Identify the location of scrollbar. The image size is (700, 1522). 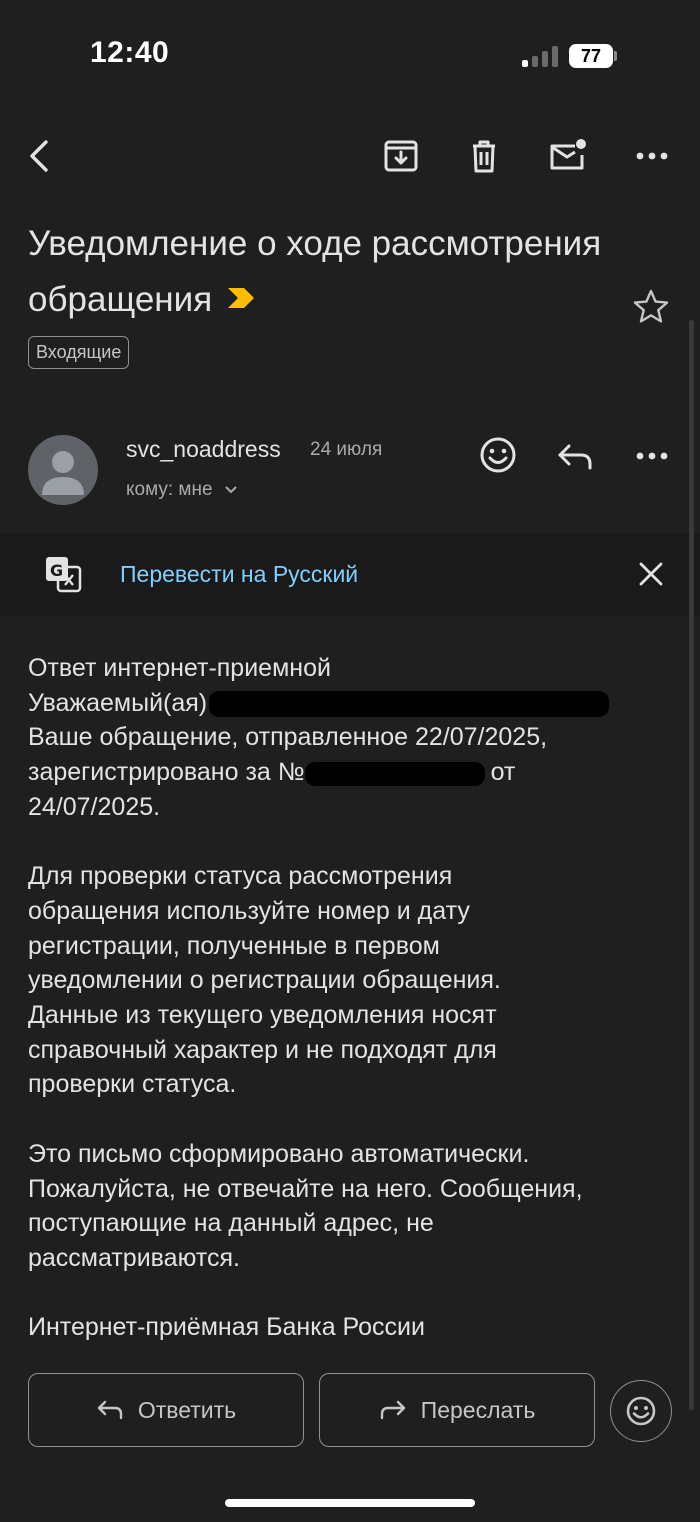
(691, 865).